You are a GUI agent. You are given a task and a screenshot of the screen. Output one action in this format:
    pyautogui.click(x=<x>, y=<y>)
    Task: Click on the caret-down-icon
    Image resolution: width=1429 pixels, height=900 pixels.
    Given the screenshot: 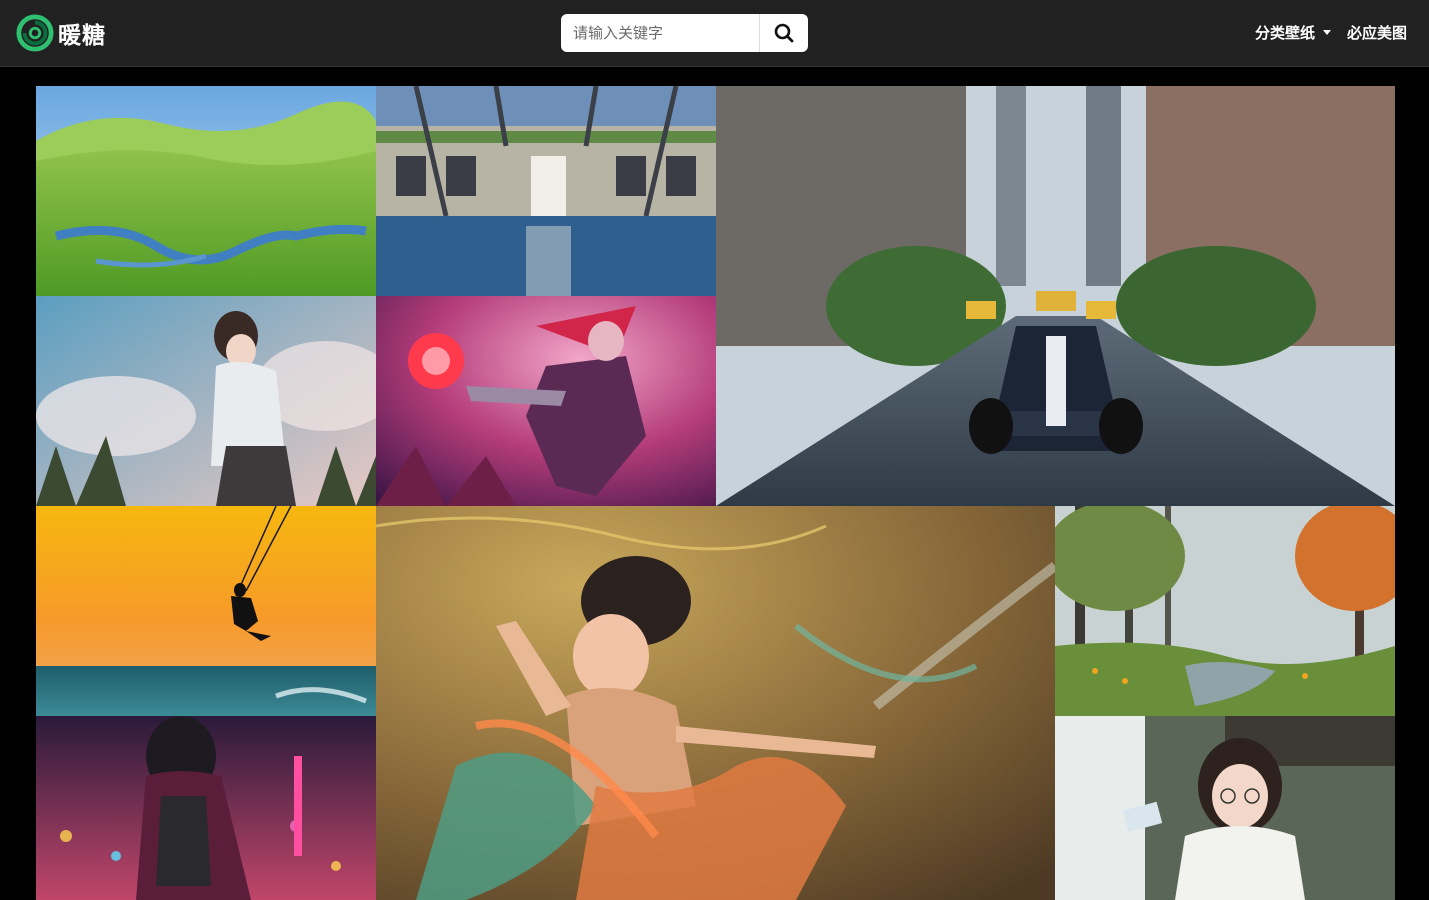 What is the action you would take?
    pyautogui.click(x=1326, y=32)
    